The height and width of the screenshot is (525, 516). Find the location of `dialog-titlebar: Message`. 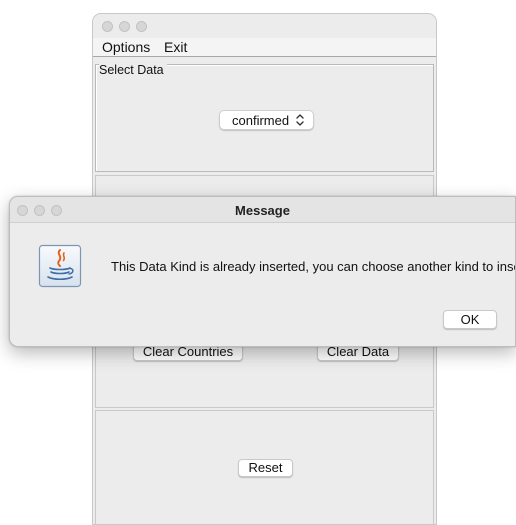

dialog-titlebar: Message is located at coordinates (262, 210).